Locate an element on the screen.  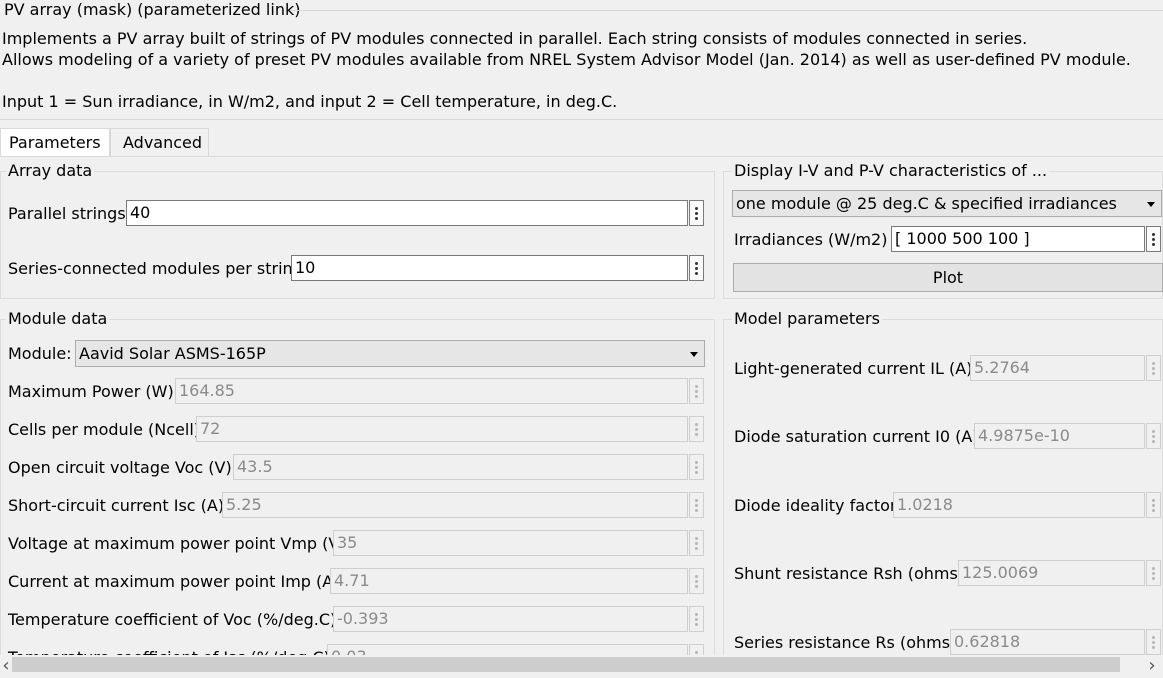
series-modules-more-icon is located at coordinates (696, 268).